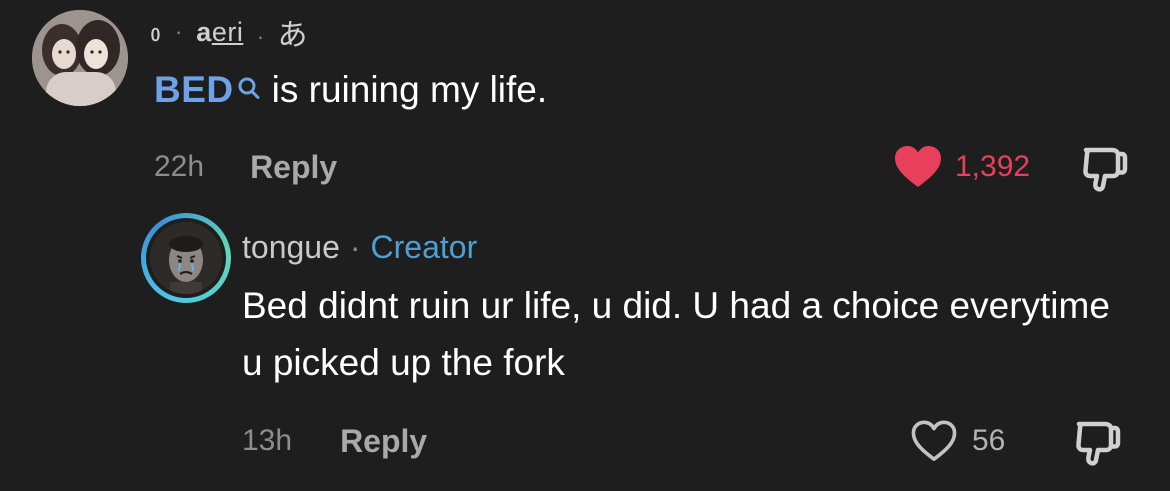 This screenshot has width=1170, height=491. I want to click on username-main: a, so click(204, 31).